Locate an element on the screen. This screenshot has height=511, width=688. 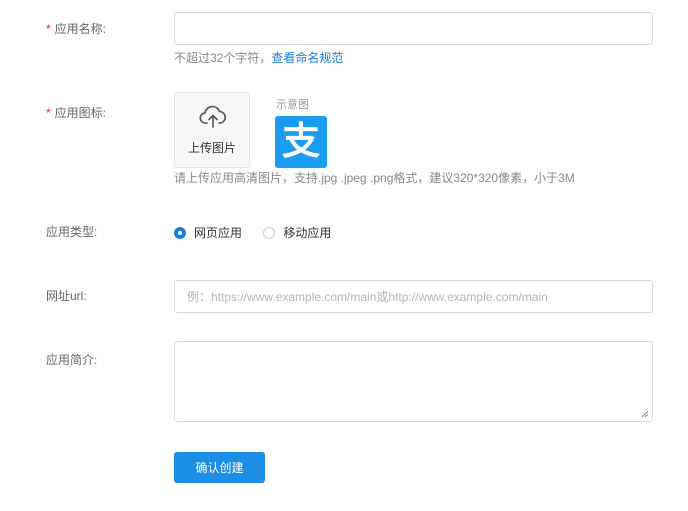
radio-mobile-app-label: 移动应用 is located at coordinates (307, 233).